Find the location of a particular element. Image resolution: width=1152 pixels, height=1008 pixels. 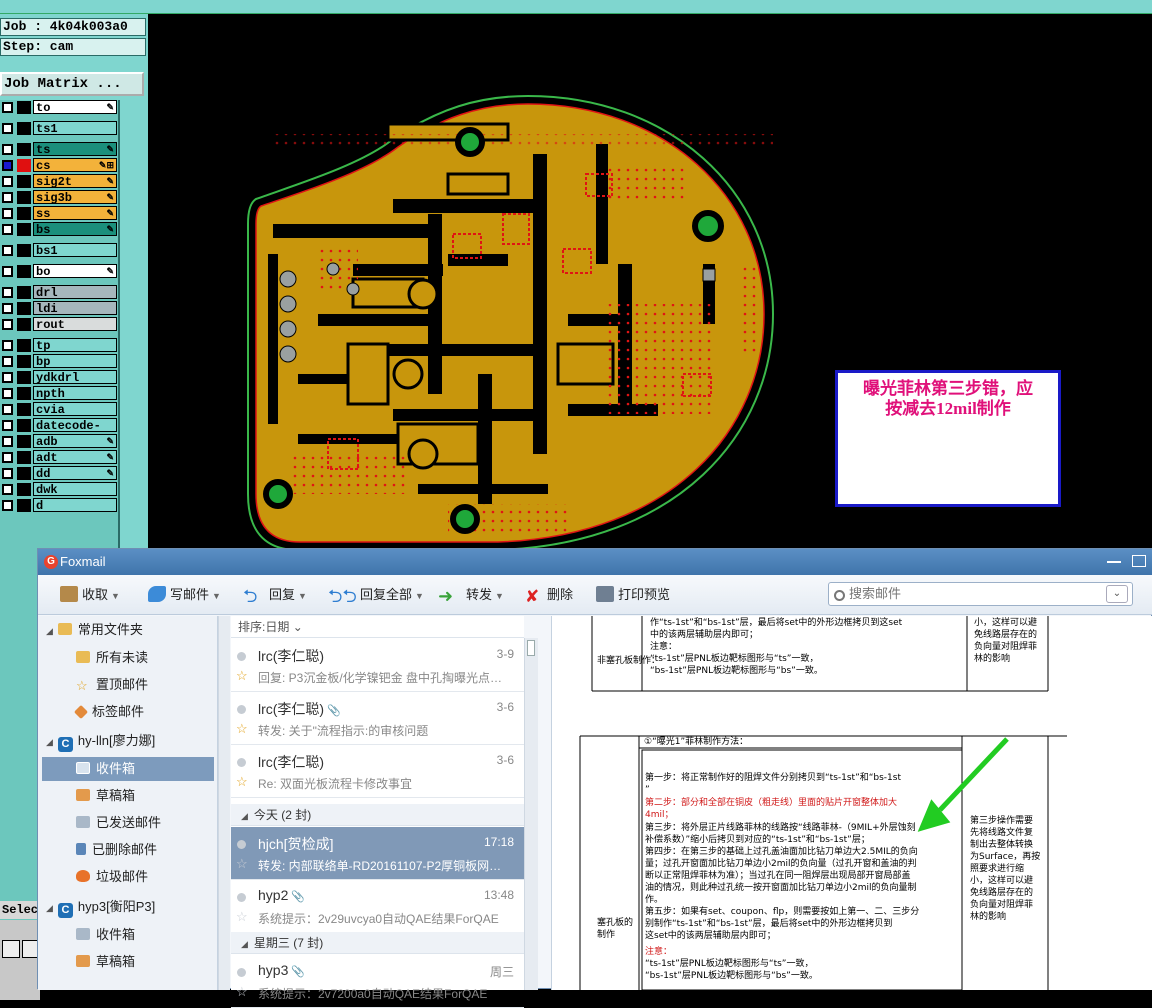

layer-row-ydkdrl: ydkdrl is located at coordinates (59, 377).